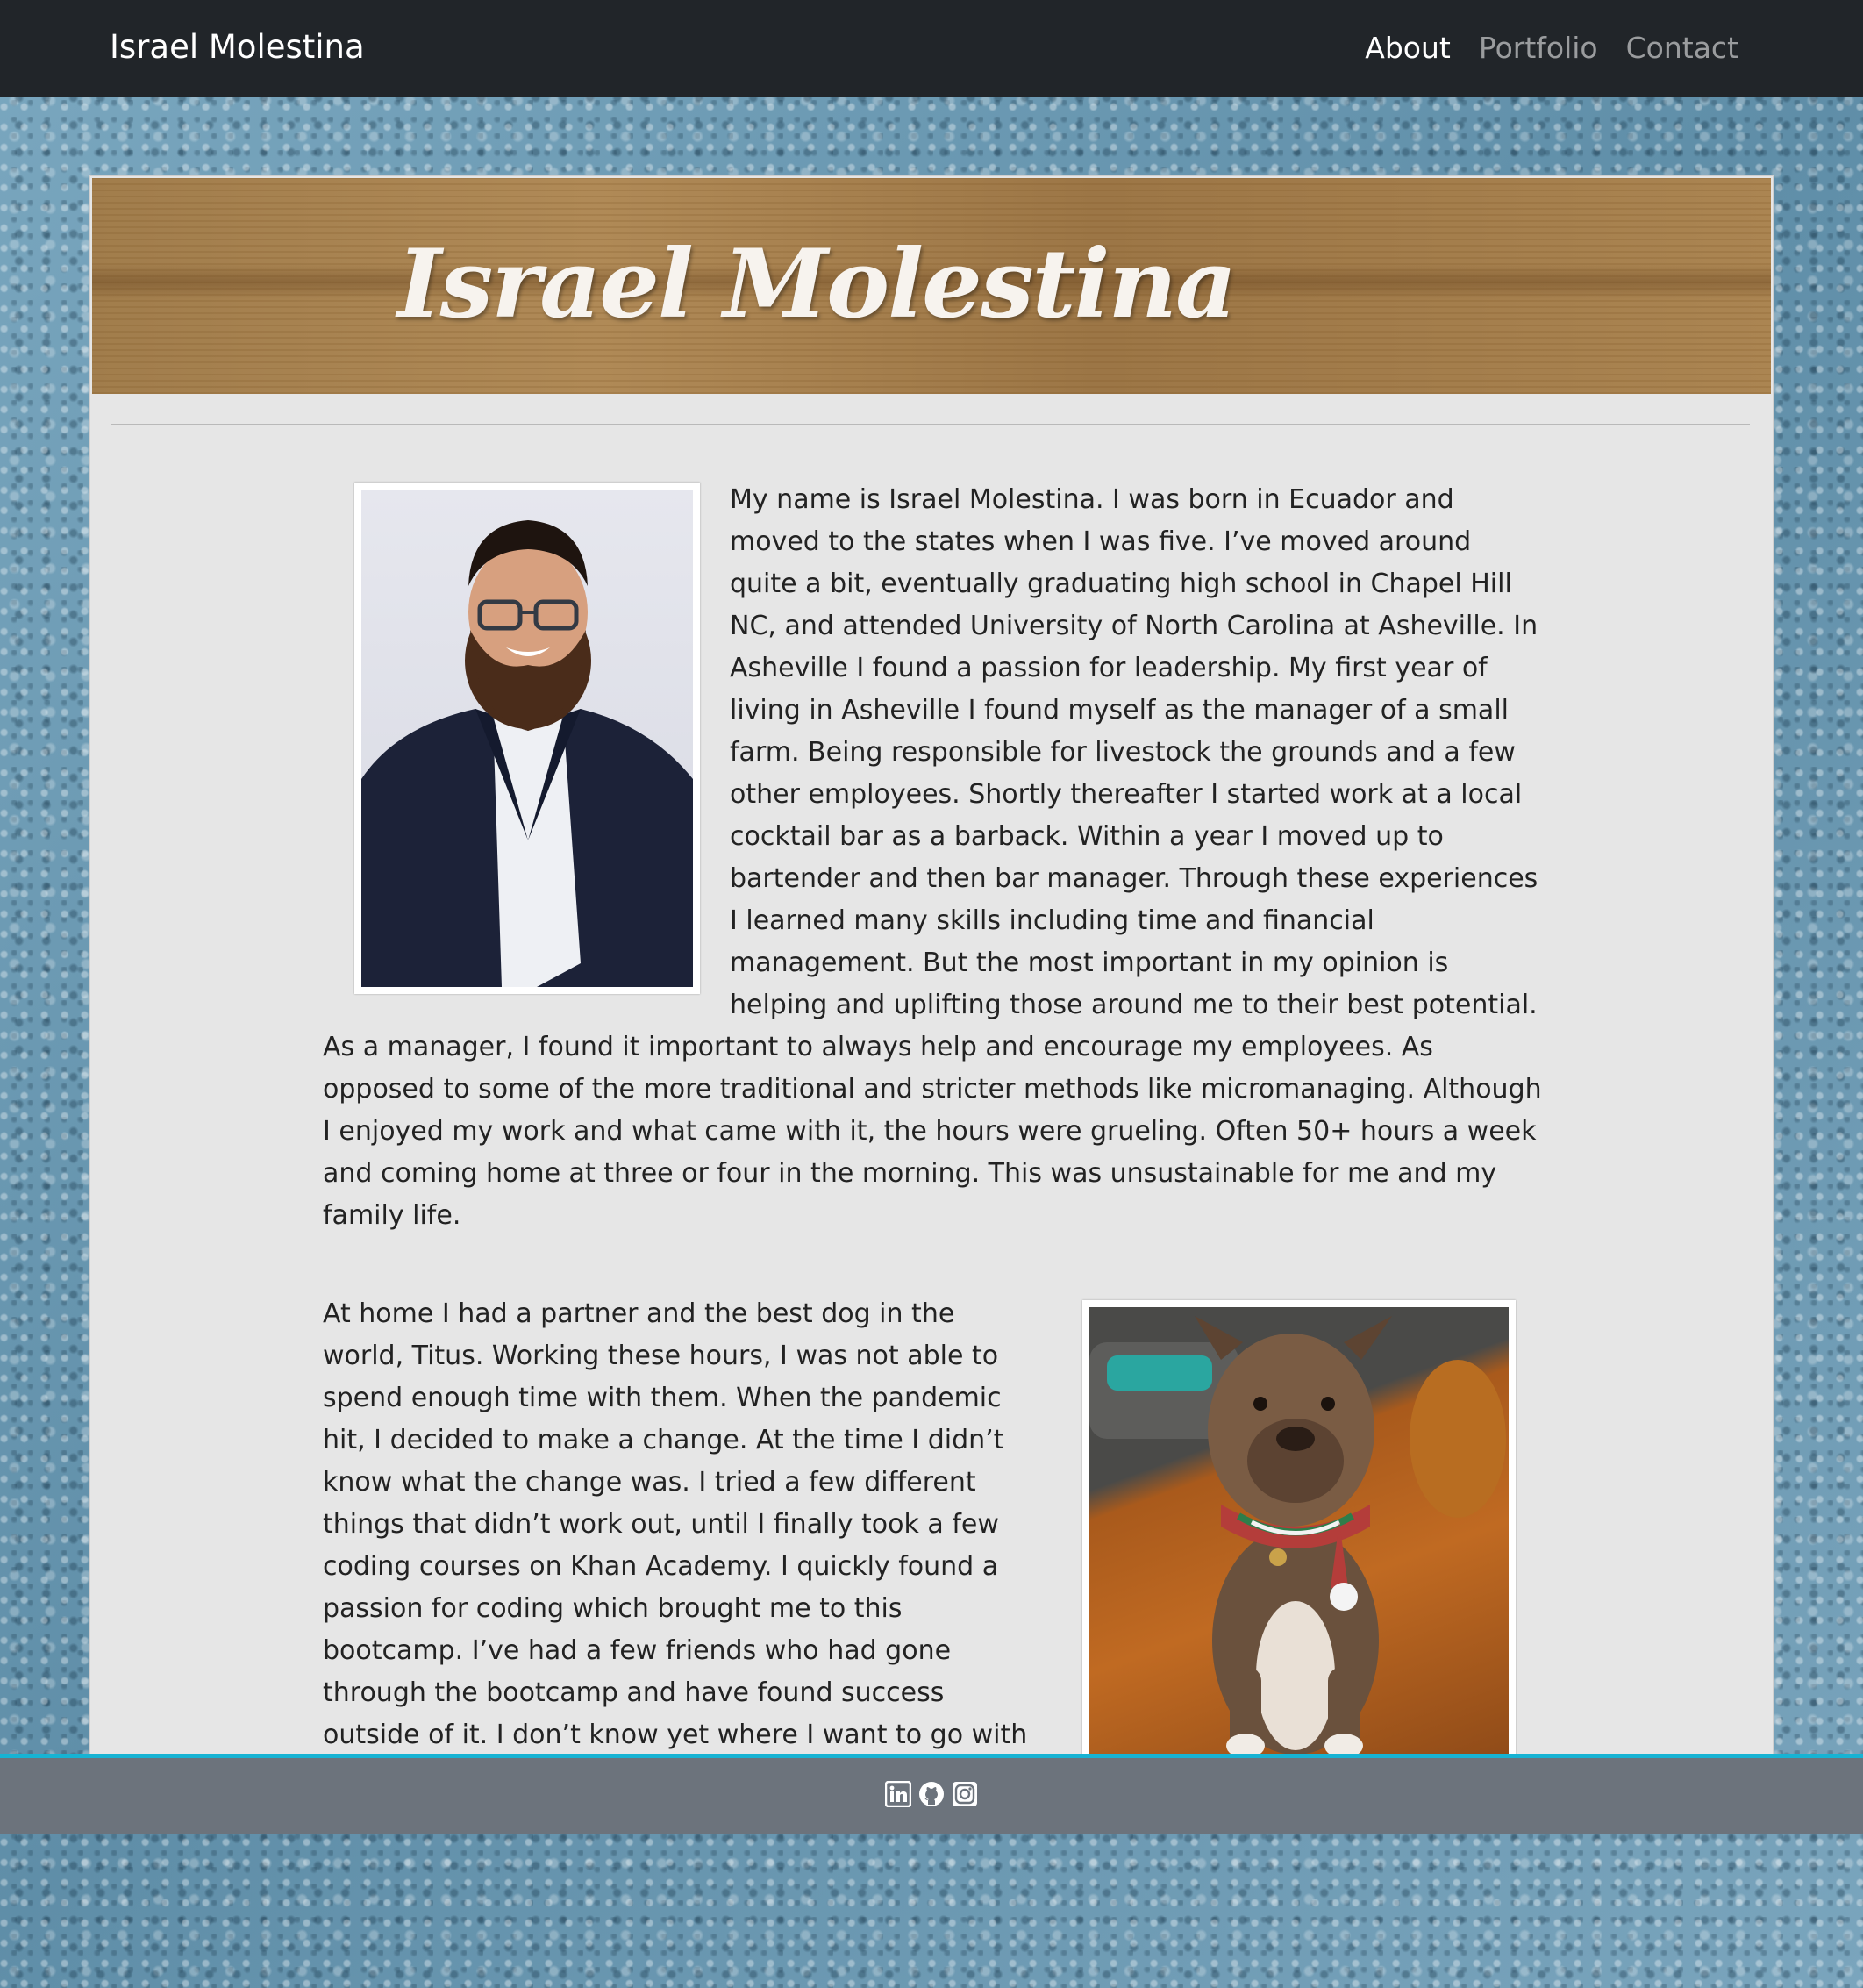 This screenshot has height=1988, width=1863. What do you see at coordinates (1408, 48) in the screenshot?
I see `nav-link-about: About` at bounding box center [1408, 48].